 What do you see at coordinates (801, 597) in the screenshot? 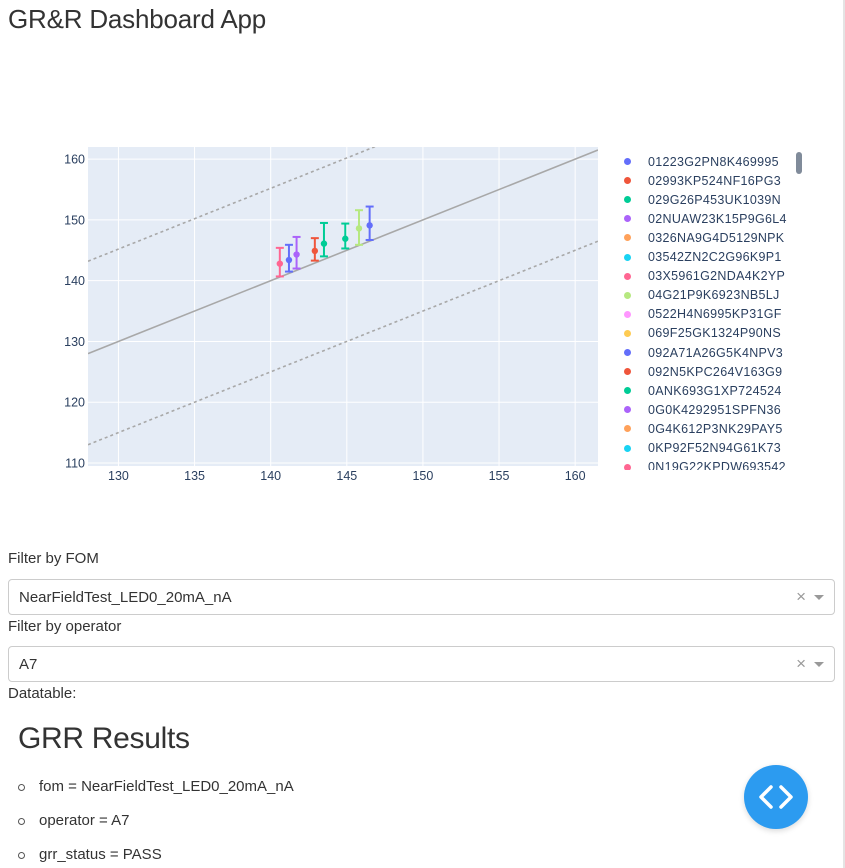
I see `fom-clear-icon: ×` at bounding box center [801, 597].